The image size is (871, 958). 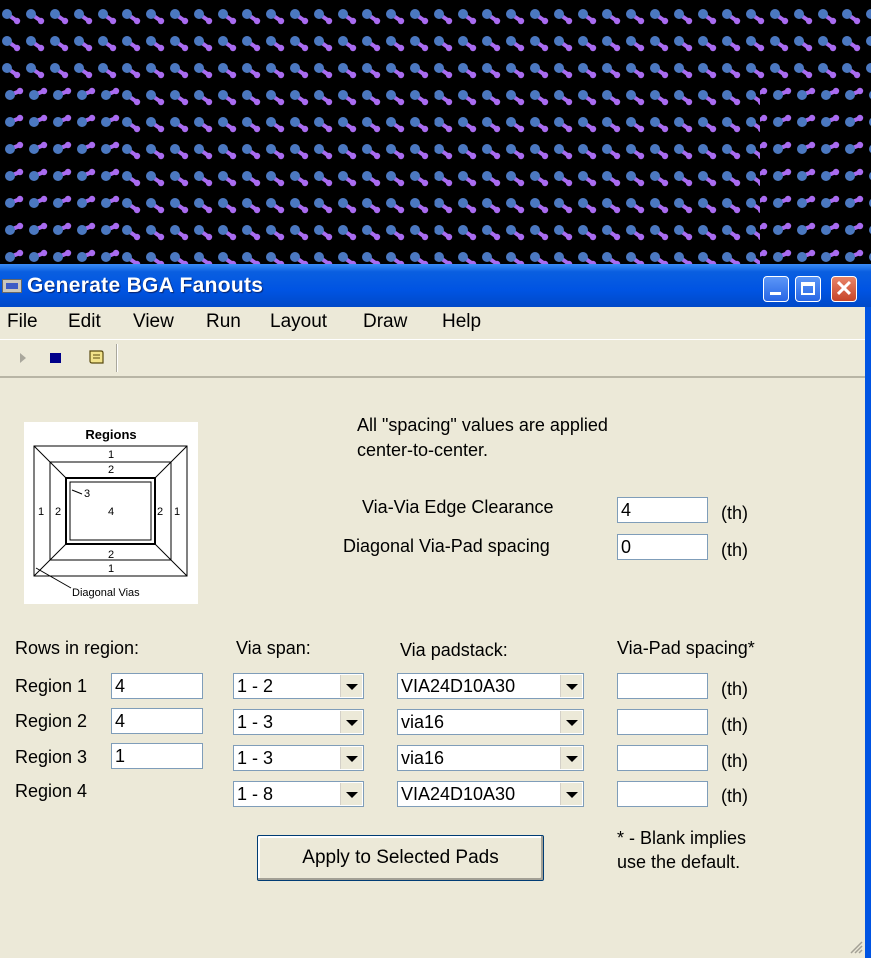 I want to click on stop-icon, so click(x=55, y=358).